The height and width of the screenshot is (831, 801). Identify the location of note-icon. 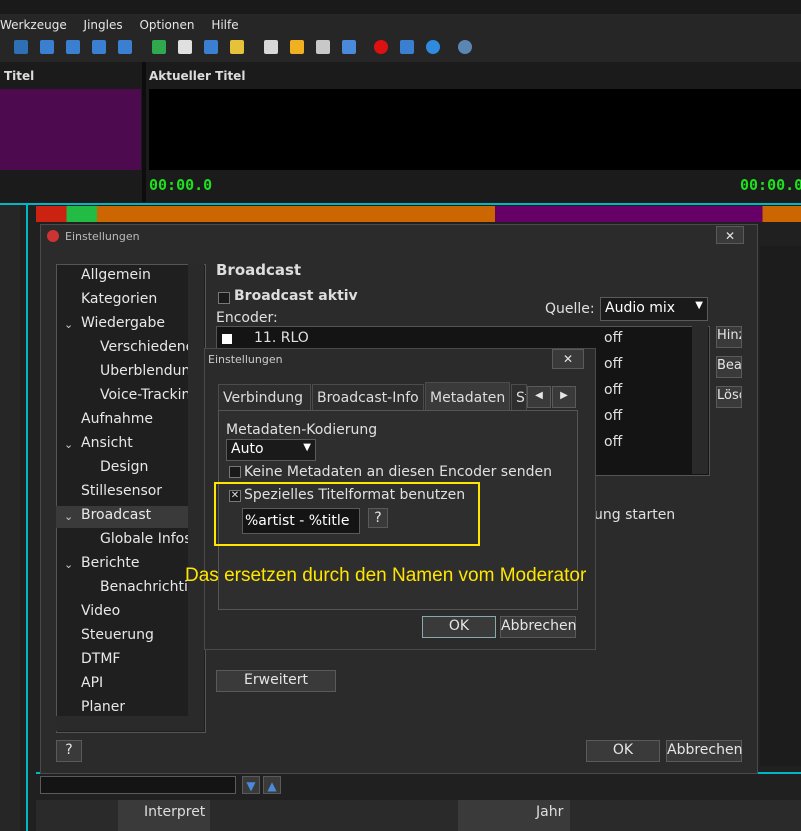
(349, 47).